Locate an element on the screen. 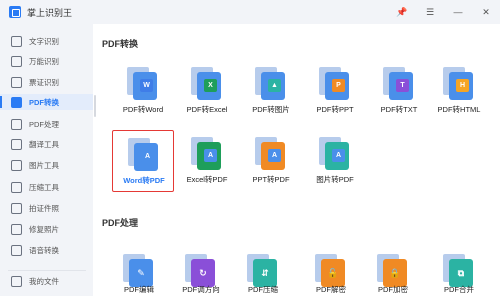 The height and width of the screenshot is (296, 500). pdf-decrypt-icon: 🔓 is located at coordinates (330, 270).